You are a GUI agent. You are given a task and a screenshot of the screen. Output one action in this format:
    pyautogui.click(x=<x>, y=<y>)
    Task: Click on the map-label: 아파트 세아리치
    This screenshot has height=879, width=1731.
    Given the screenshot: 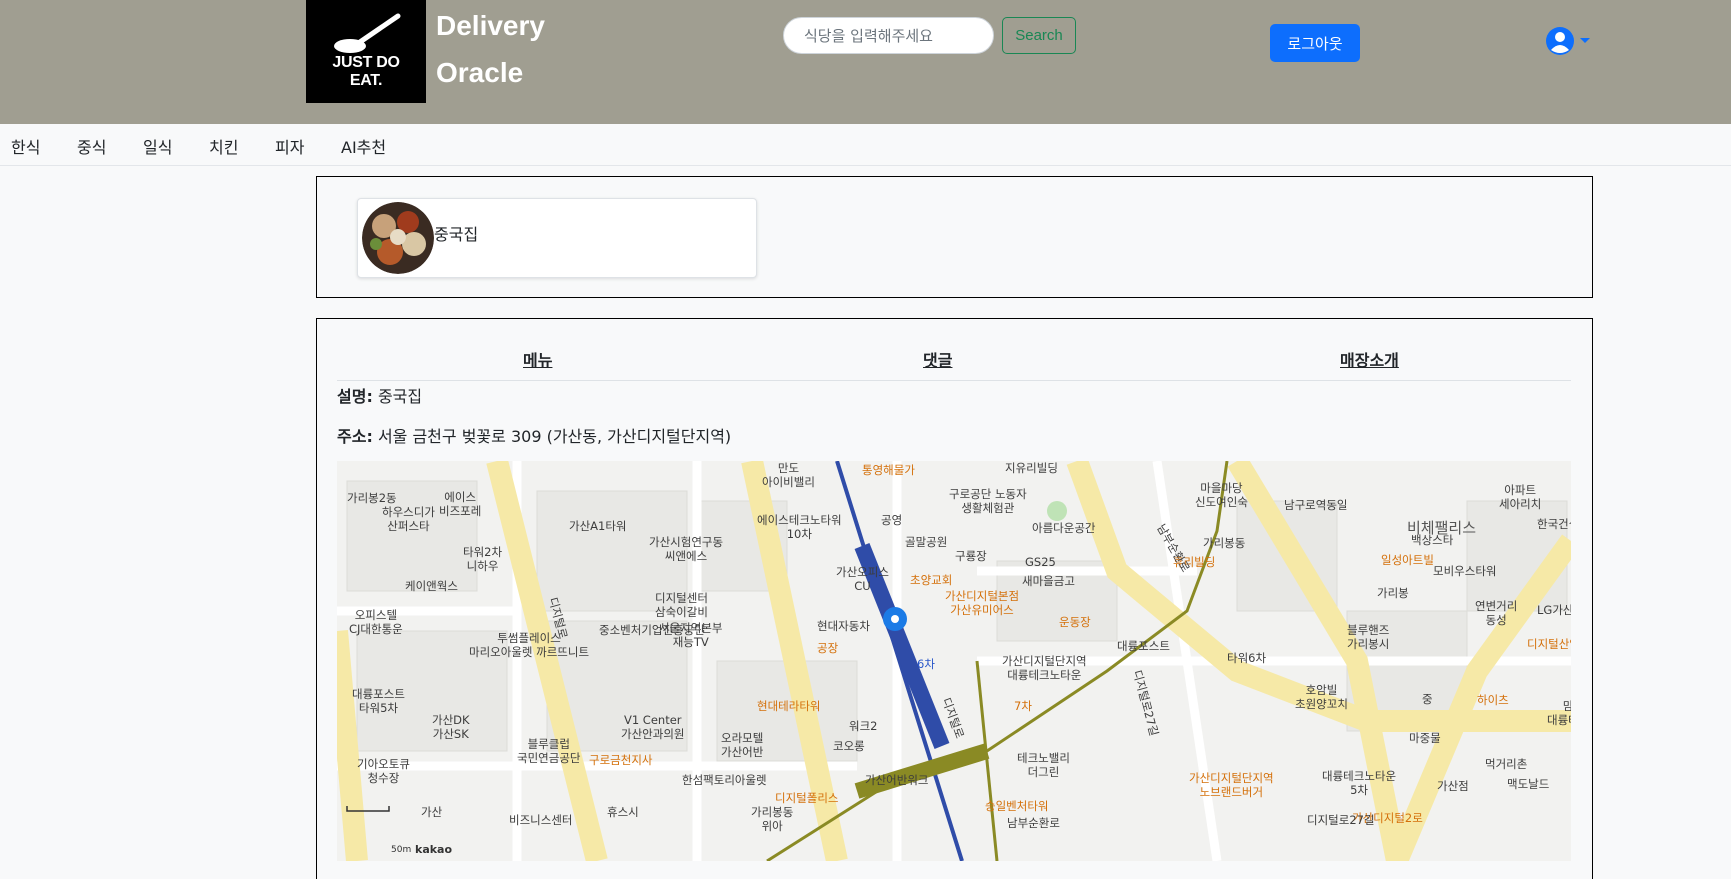 What is the action you would take?
    pyautogui.click(x=1520, y=497)
    